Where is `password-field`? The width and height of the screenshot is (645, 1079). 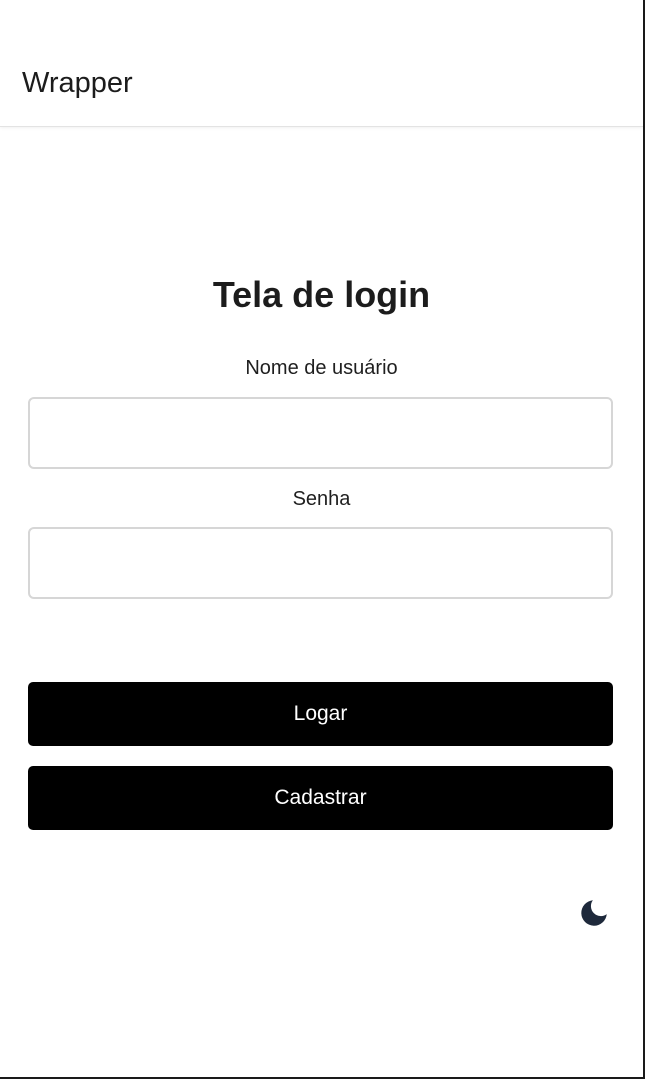 password-field is located at coordinates (320, 563).